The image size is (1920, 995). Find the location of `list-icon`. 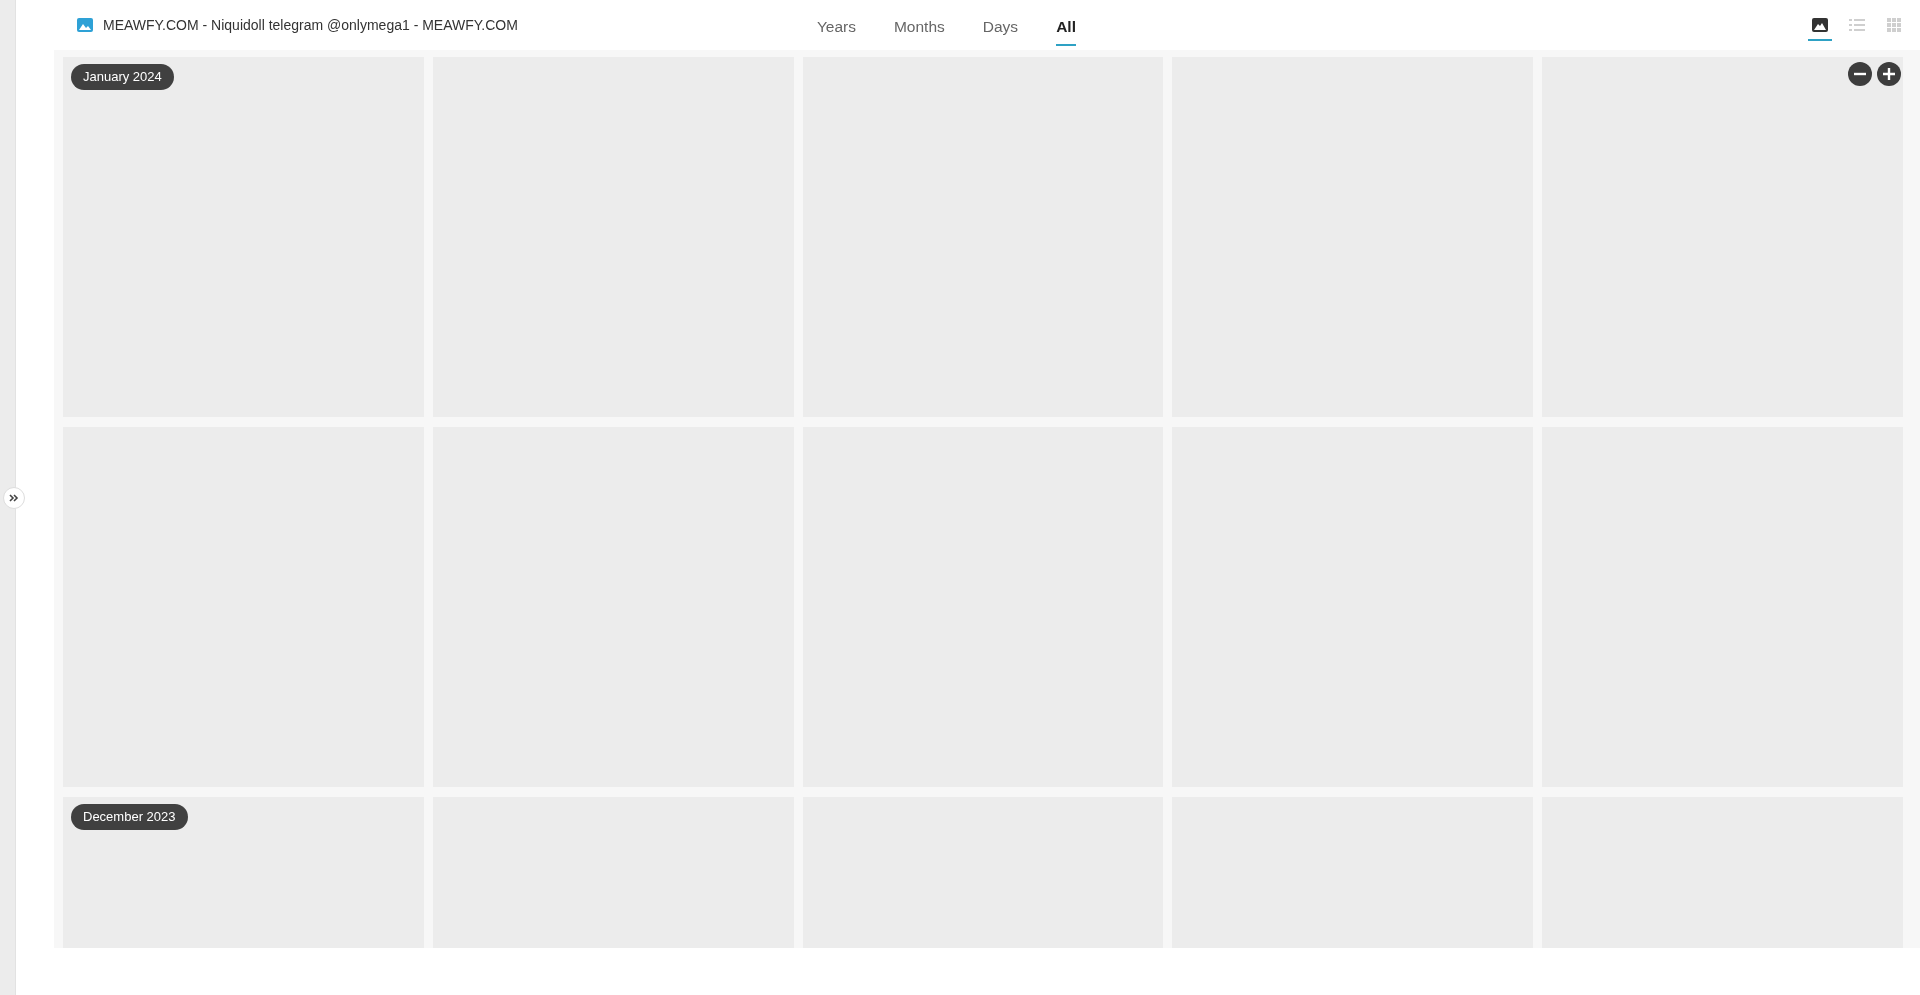

list-icon is located at coordinates (1856, 25).